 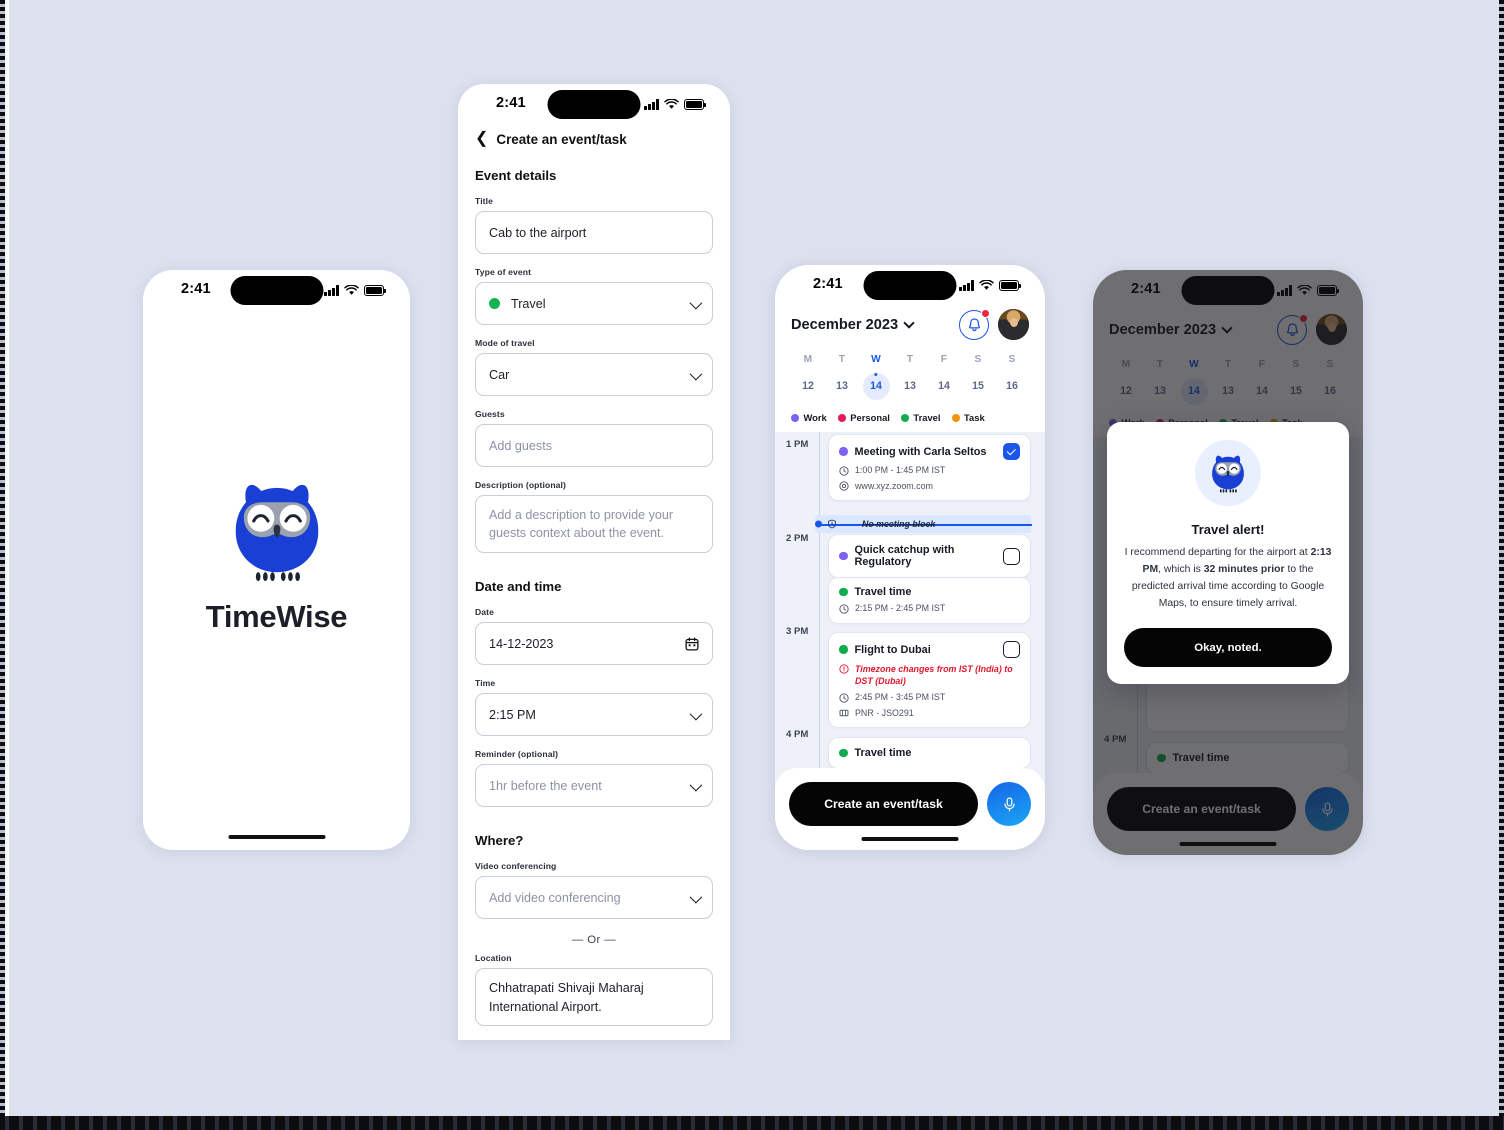 What do you see at coordinates (808, 359) in the screenshot?
I see `weekday-label: M` at bounding box center [808, 359].